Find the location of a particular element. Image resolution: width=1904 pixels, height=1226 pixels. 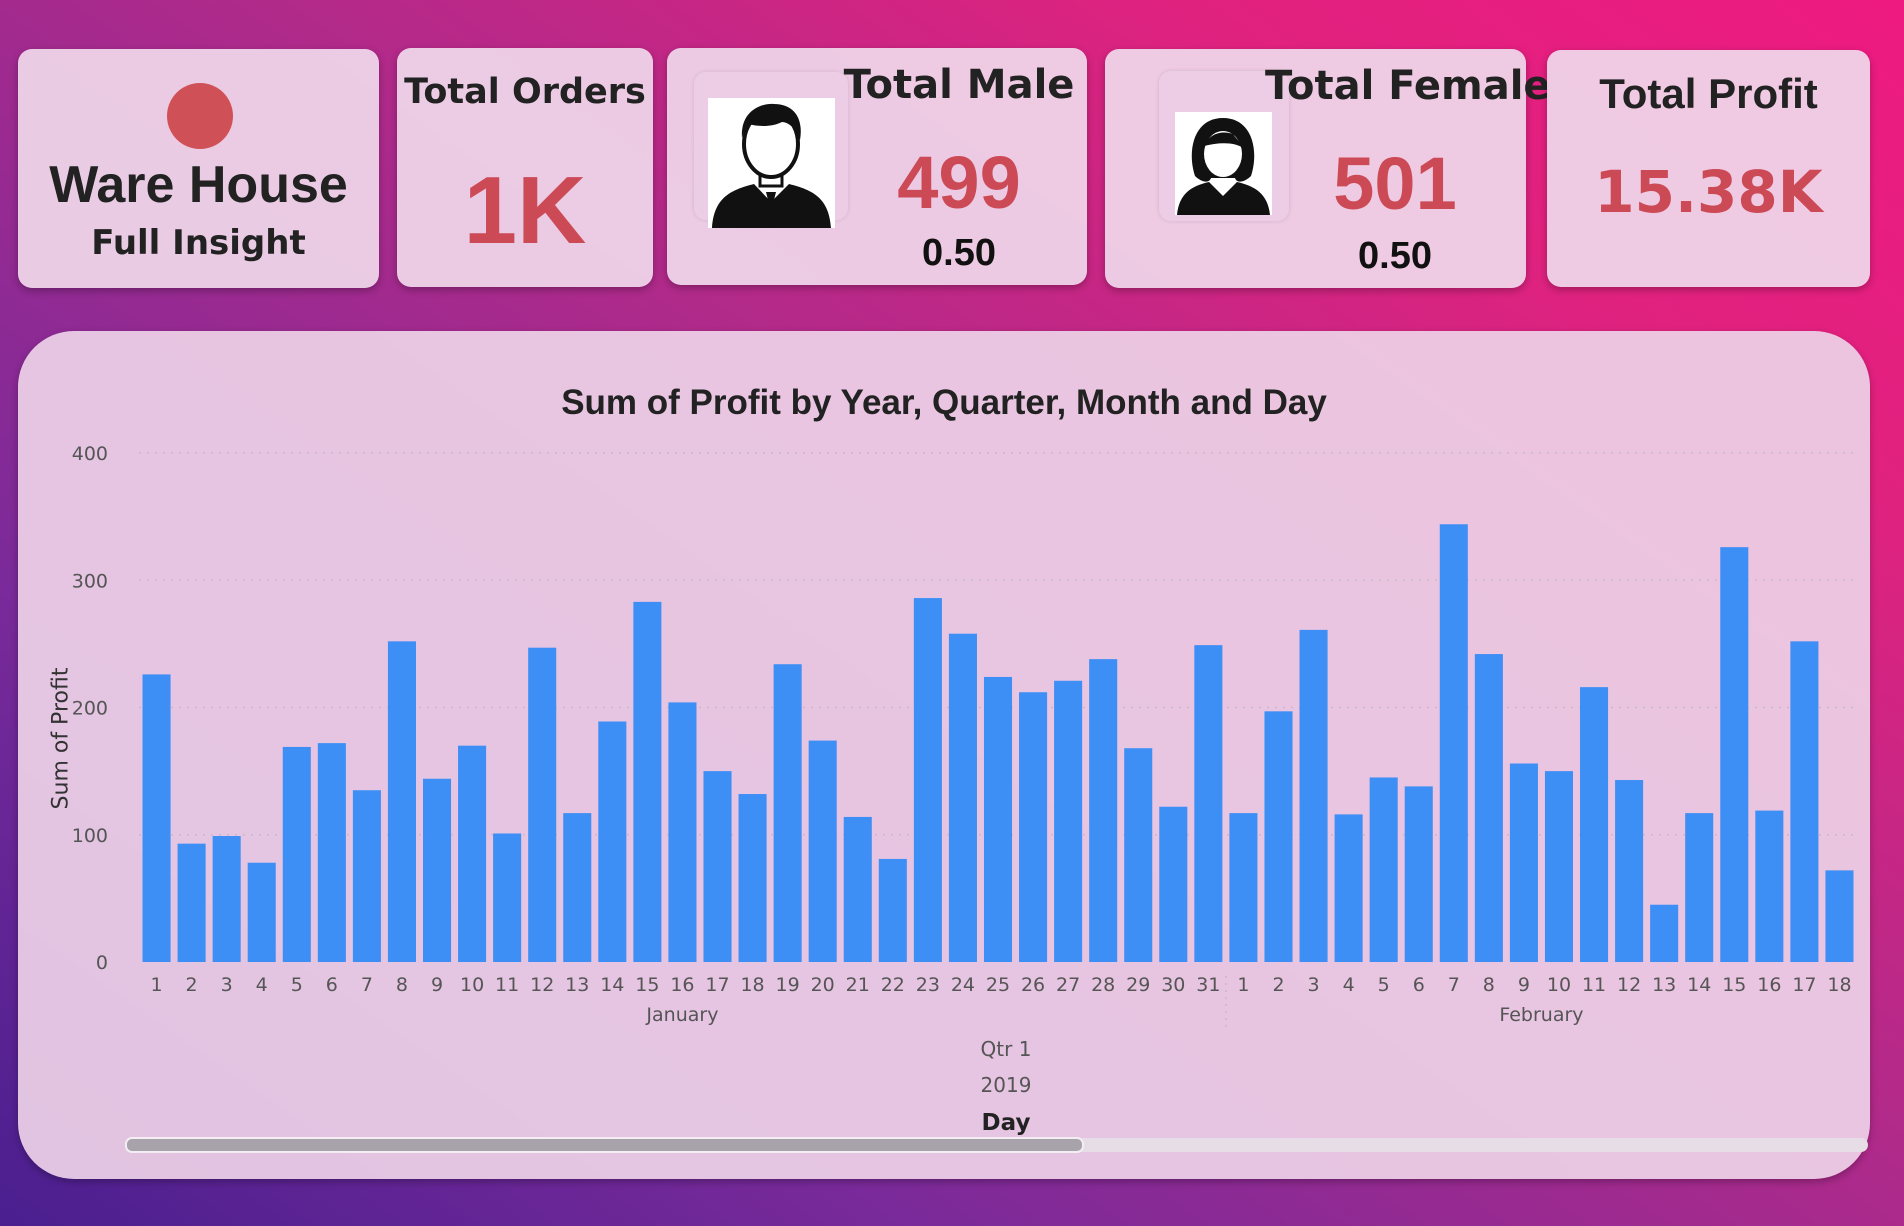

total-male-label: Total Male is located at coordinates (959, 85).